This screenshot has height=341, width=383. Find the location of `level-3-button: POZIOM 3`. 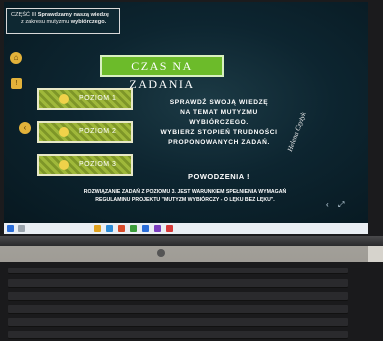

level-3-button: POZIOM 3 is located at coordinates (85, 165).